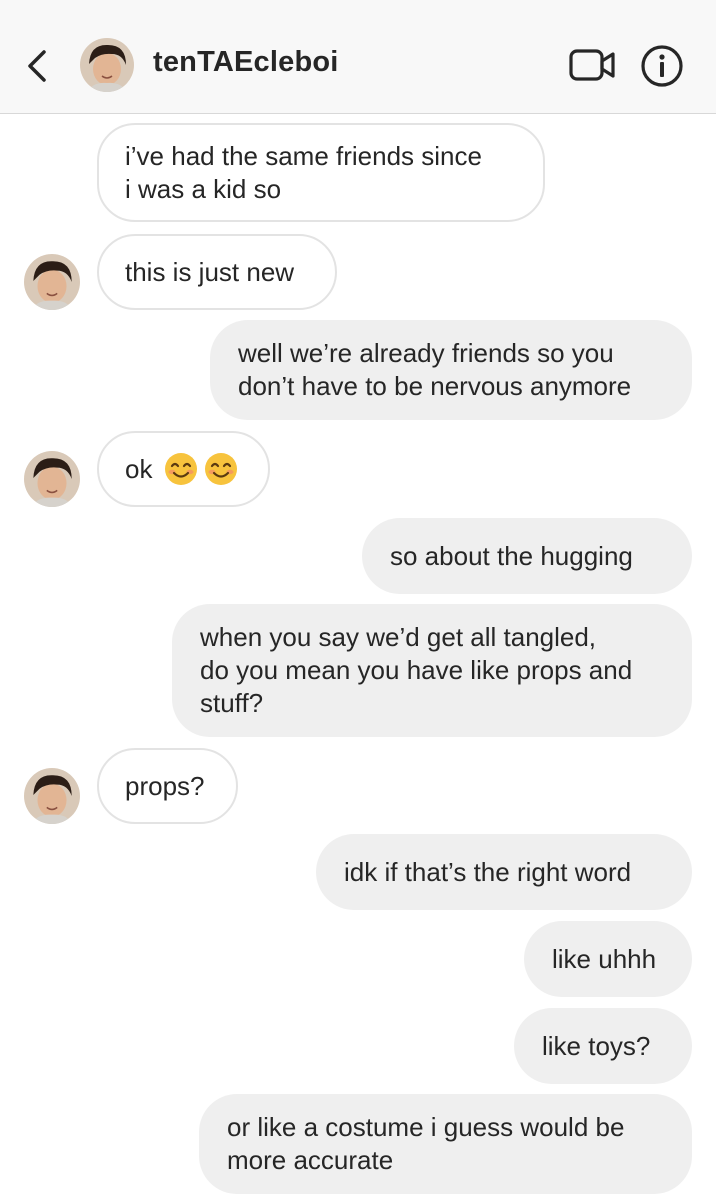 The height and width of the screenshot is (1200, 716). I want to click on message-line: like toys?, so click(596, 1045).